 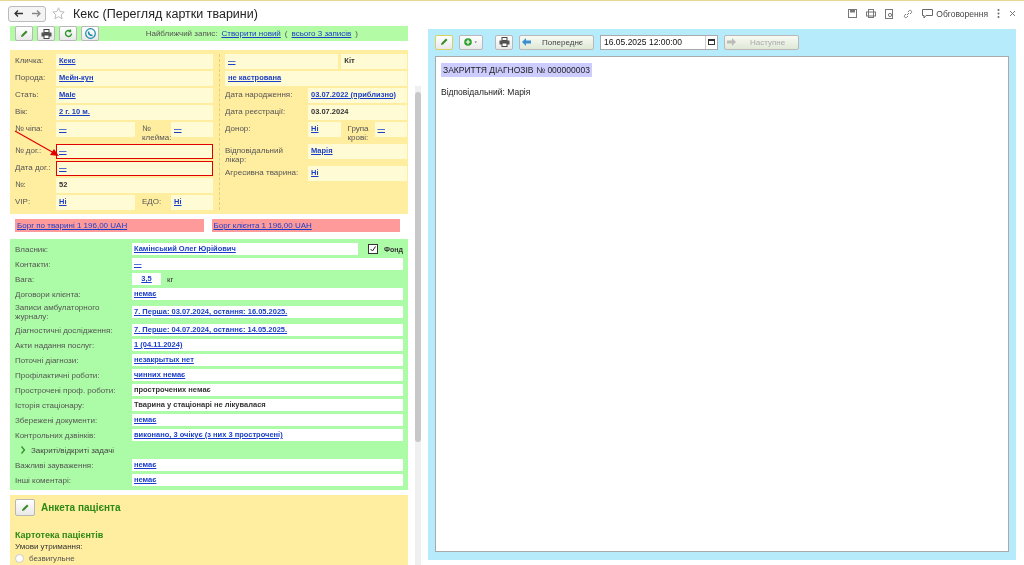 I want to click on parenthesis: ), so click(x=356, y=33).